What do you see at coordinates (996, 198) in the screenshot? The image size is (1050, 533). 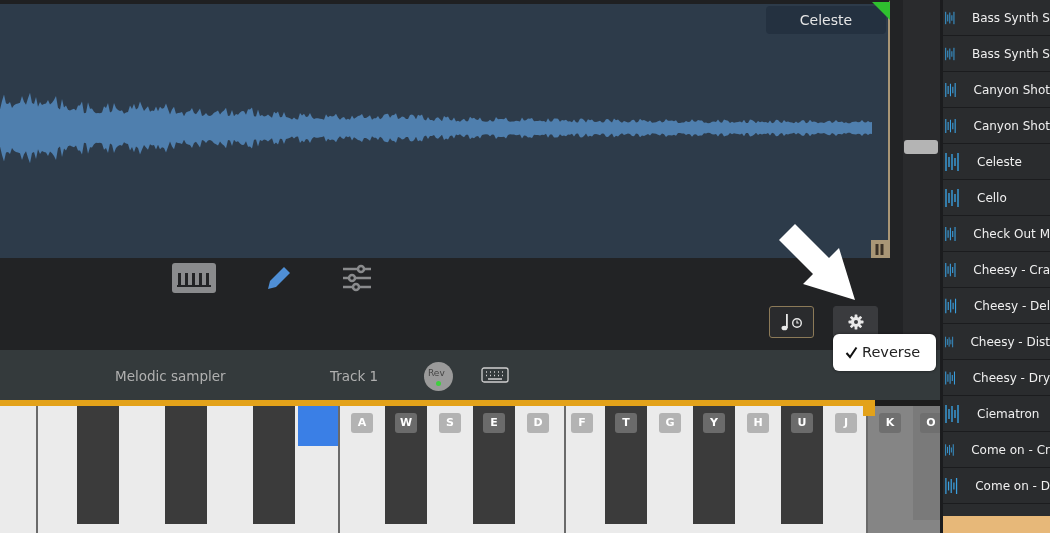 I see `sample-item: Cello` at bounding box center [996, 198].